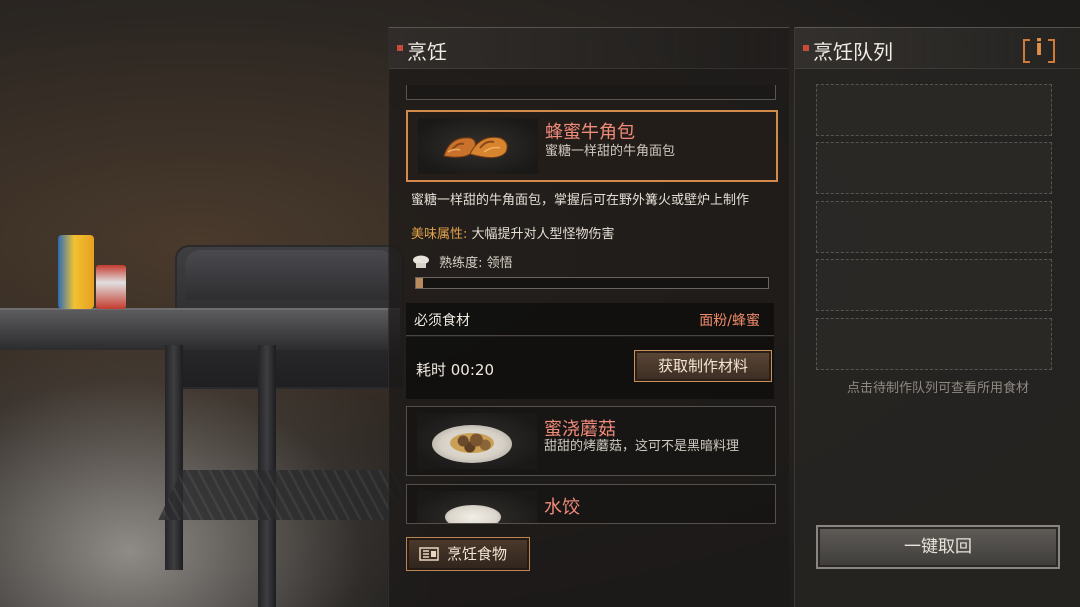  What do you see at coordinates (642, 446) in the screenshot?
I see `recipe-desc: 甜甜的烤蘑菇，这可不是黑暗料理` at bounding box center [642, 446].